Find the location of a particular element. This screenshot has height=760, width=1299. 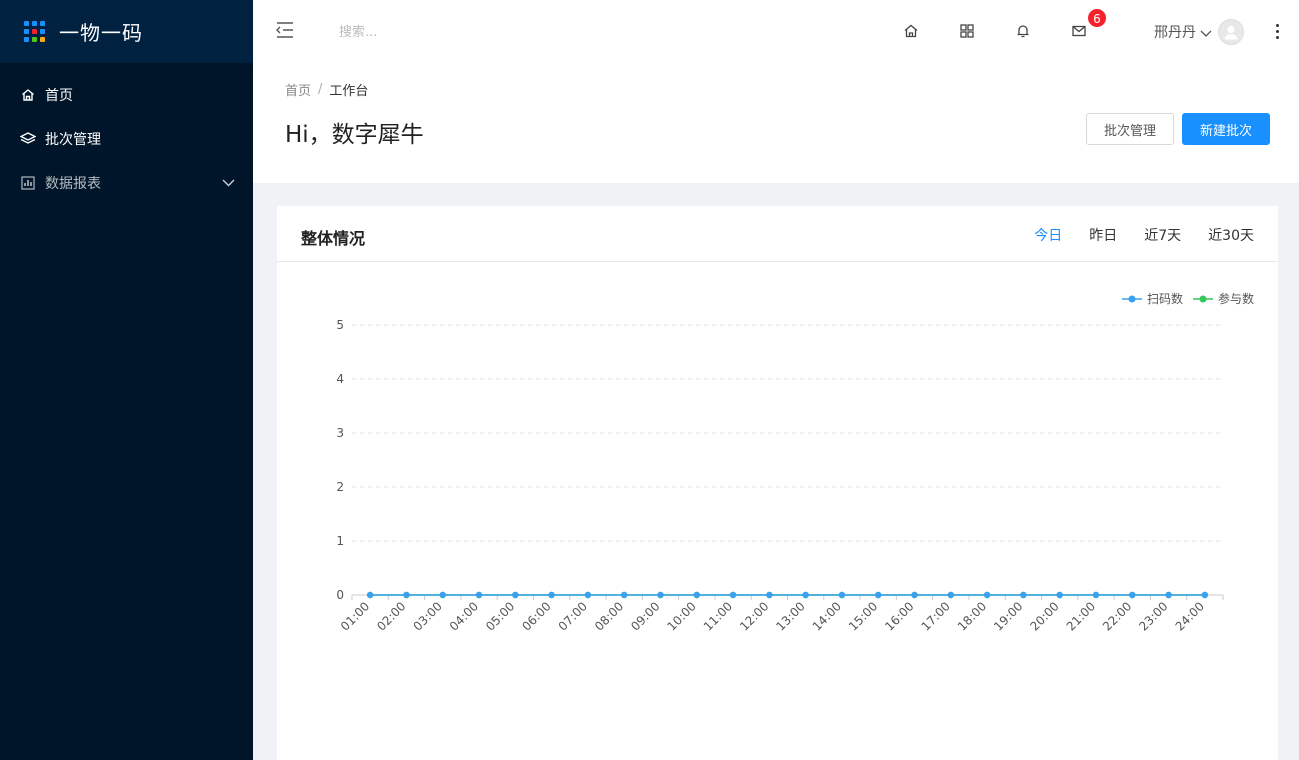

bell-icon is located at coordinates (1023, 31).